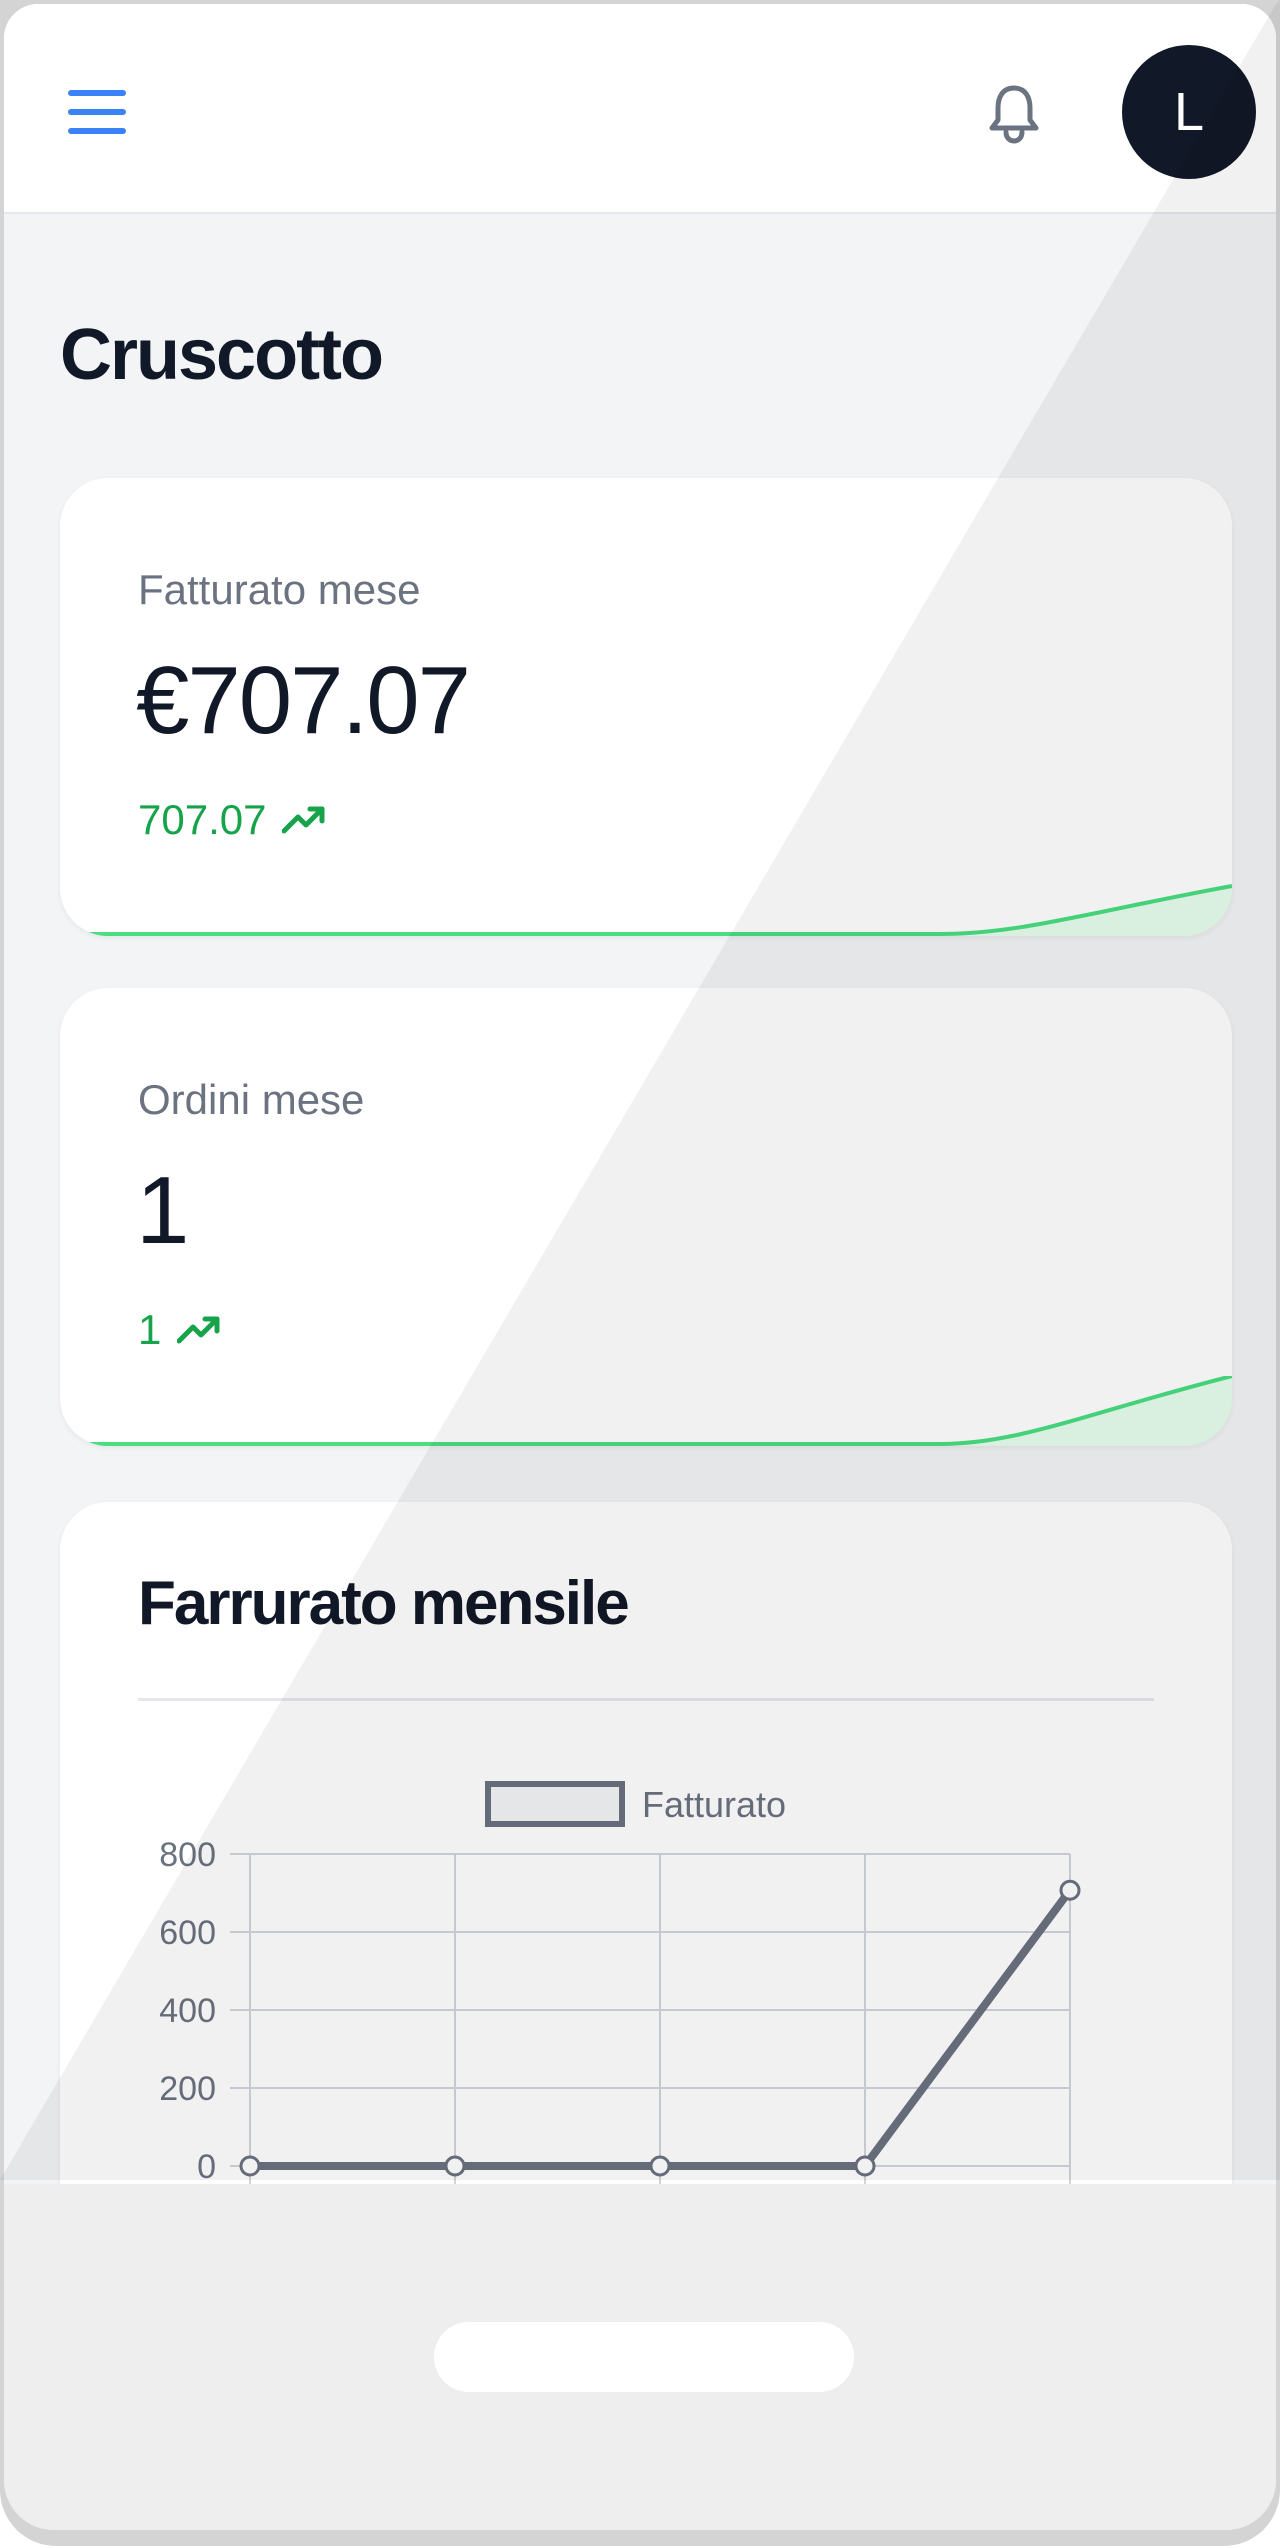  What do you see at coordinates (187, 1855) in the screenshot?
I see `y-tick-label: 800` at bounding box center [187, 1855].